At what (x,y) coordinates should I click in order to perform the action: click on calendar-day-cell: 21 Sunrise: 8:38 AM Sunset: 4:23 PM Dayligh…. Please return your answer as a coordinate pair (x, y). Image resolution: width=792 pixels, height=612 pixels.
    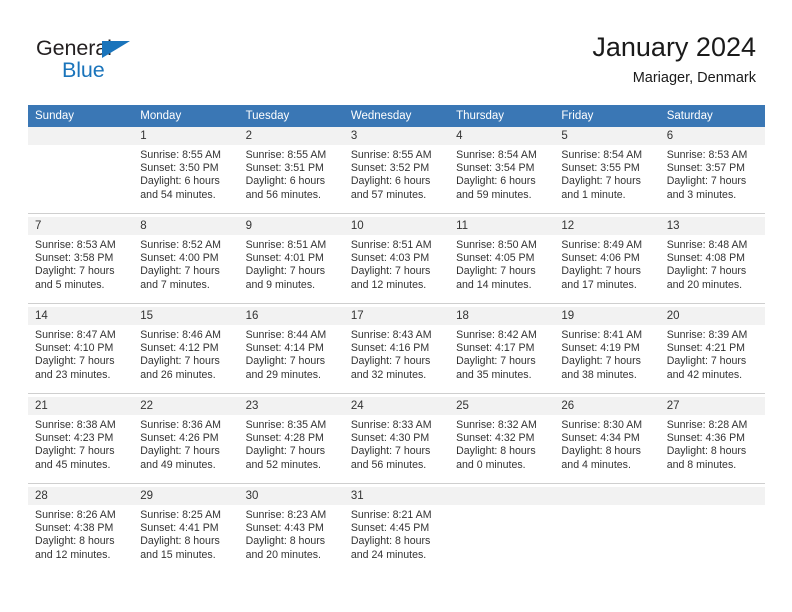
    Looking at the image, I should click on (81, 440).